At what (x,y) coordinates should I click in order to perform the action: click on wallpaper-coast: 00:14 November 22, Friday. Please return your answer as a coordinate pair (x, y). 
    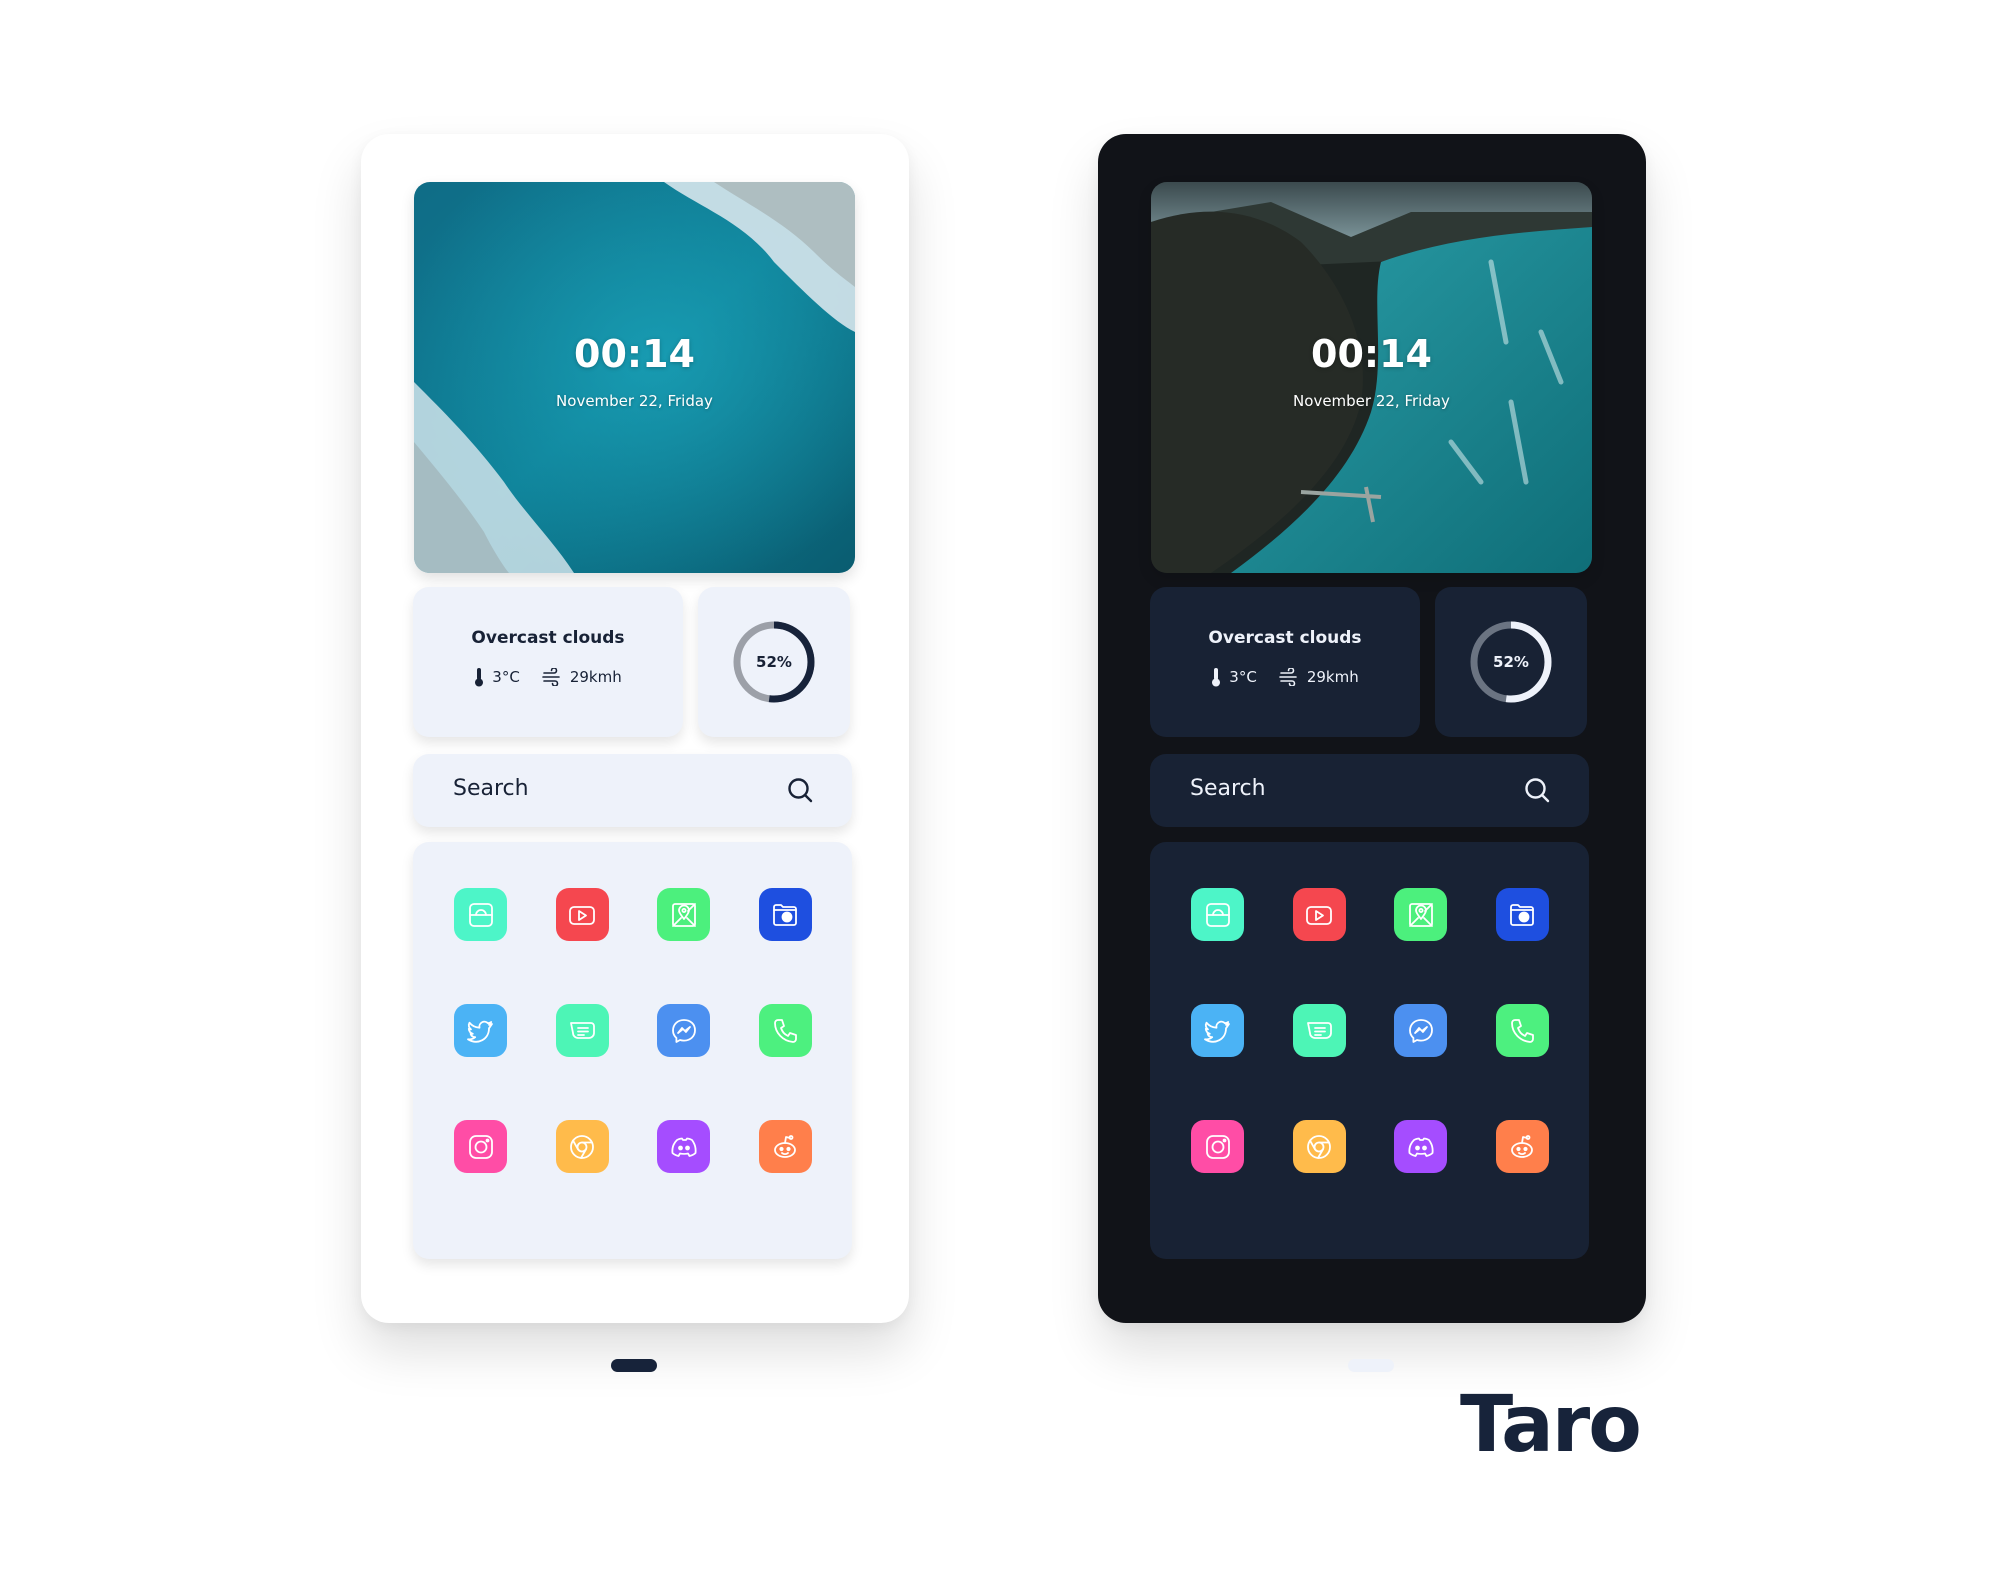
    Looking at the image, I should click on (1371, 377).